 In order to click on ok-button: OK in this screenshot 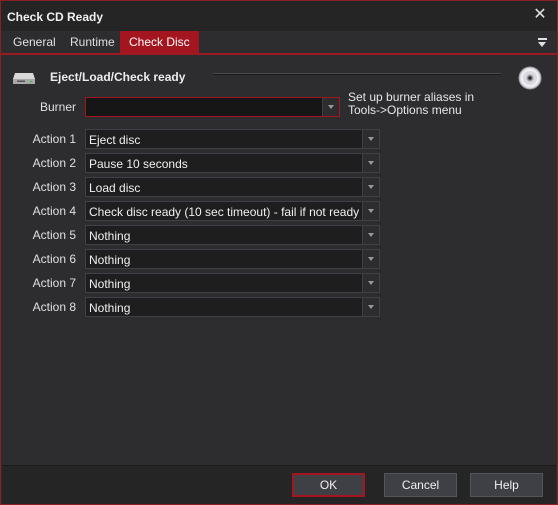, I will do `click(328, 485)`.